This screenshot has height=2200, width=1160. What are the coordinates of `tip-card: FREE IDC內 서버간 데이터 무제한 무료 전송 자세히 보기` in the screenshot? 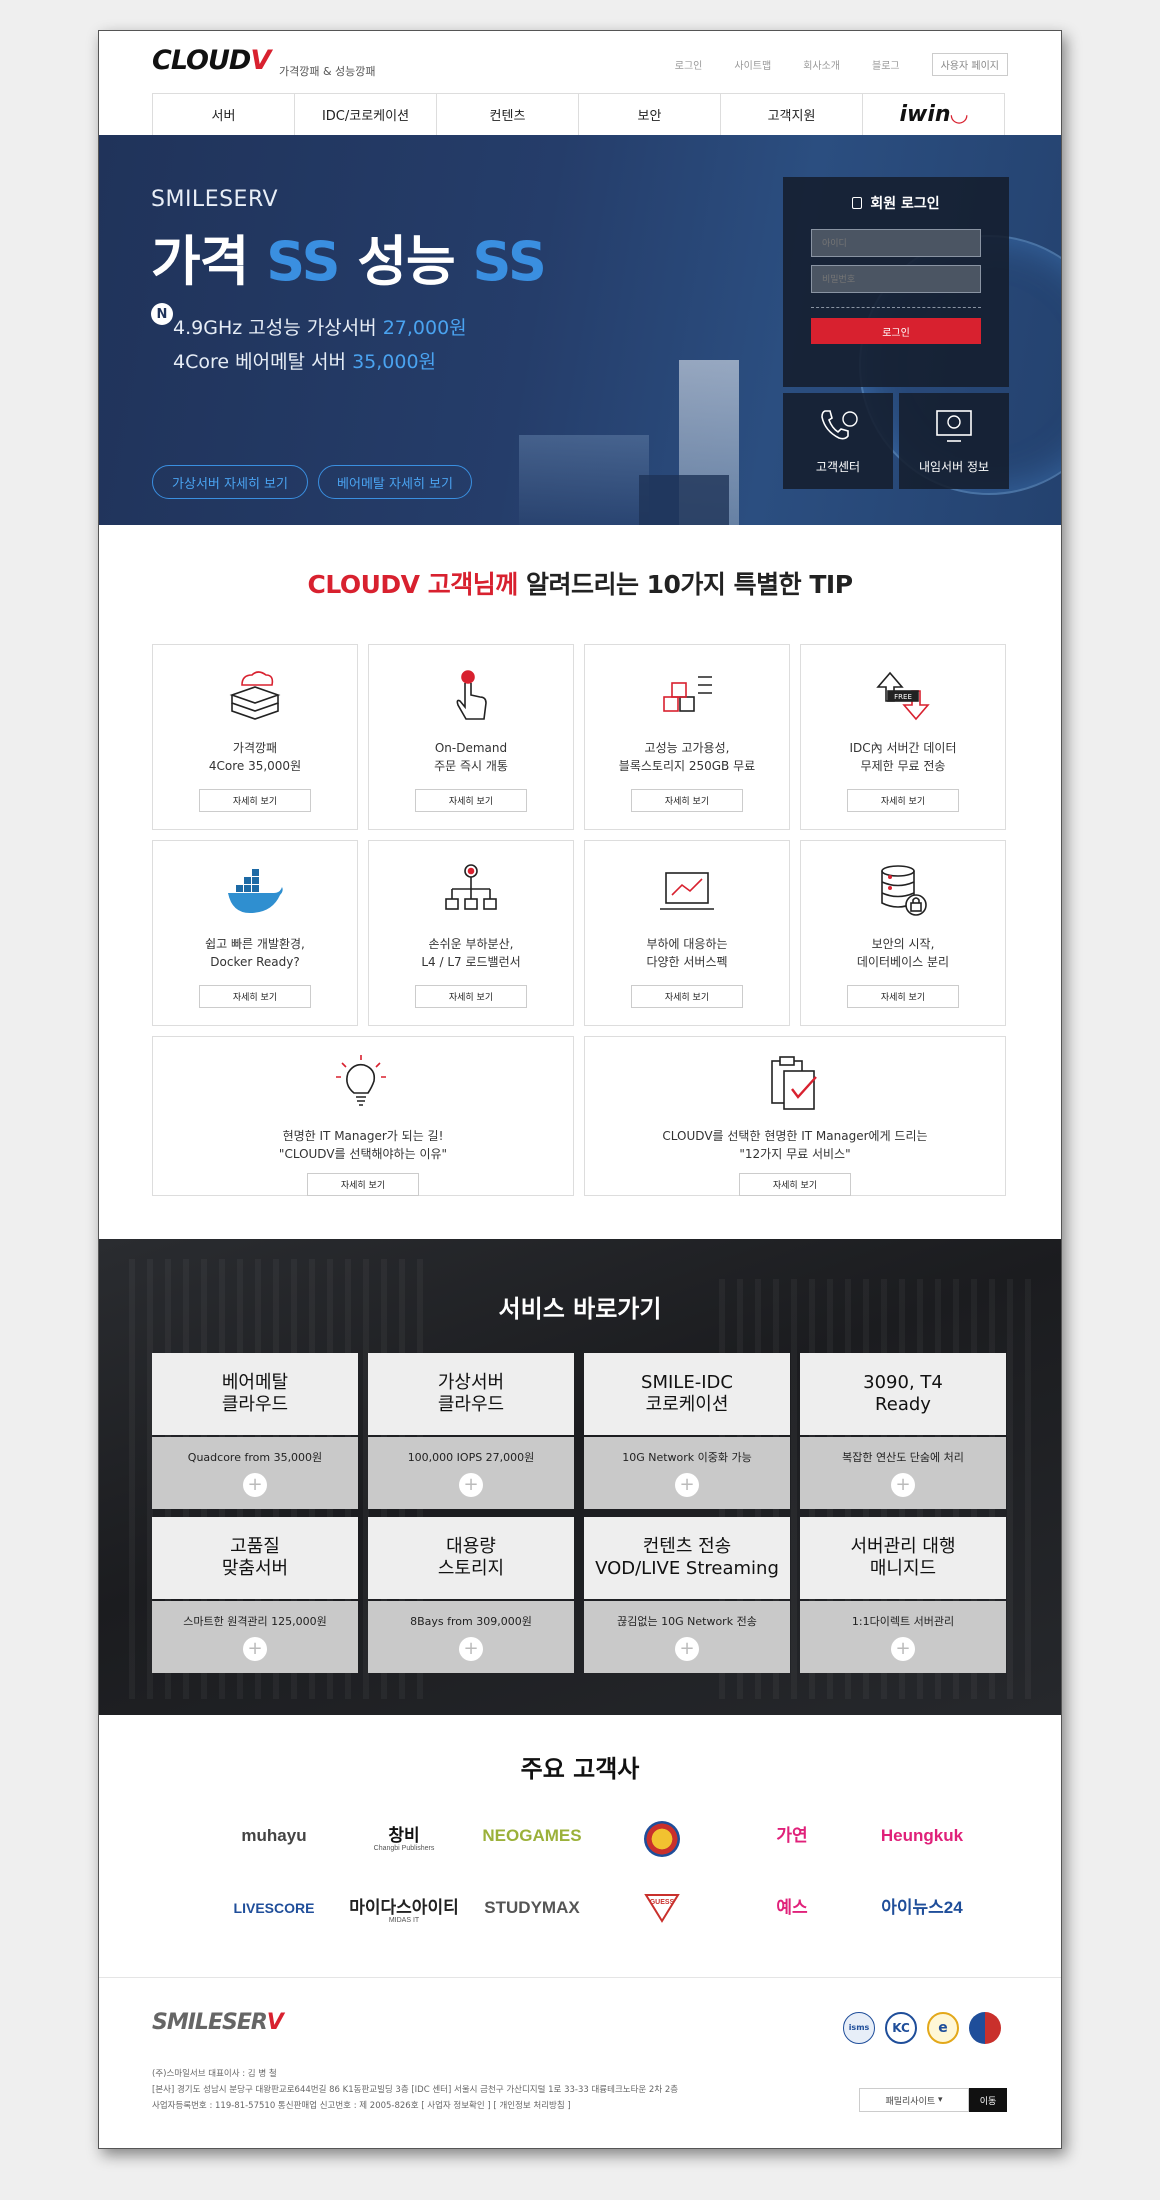 It's located at (903, 737).